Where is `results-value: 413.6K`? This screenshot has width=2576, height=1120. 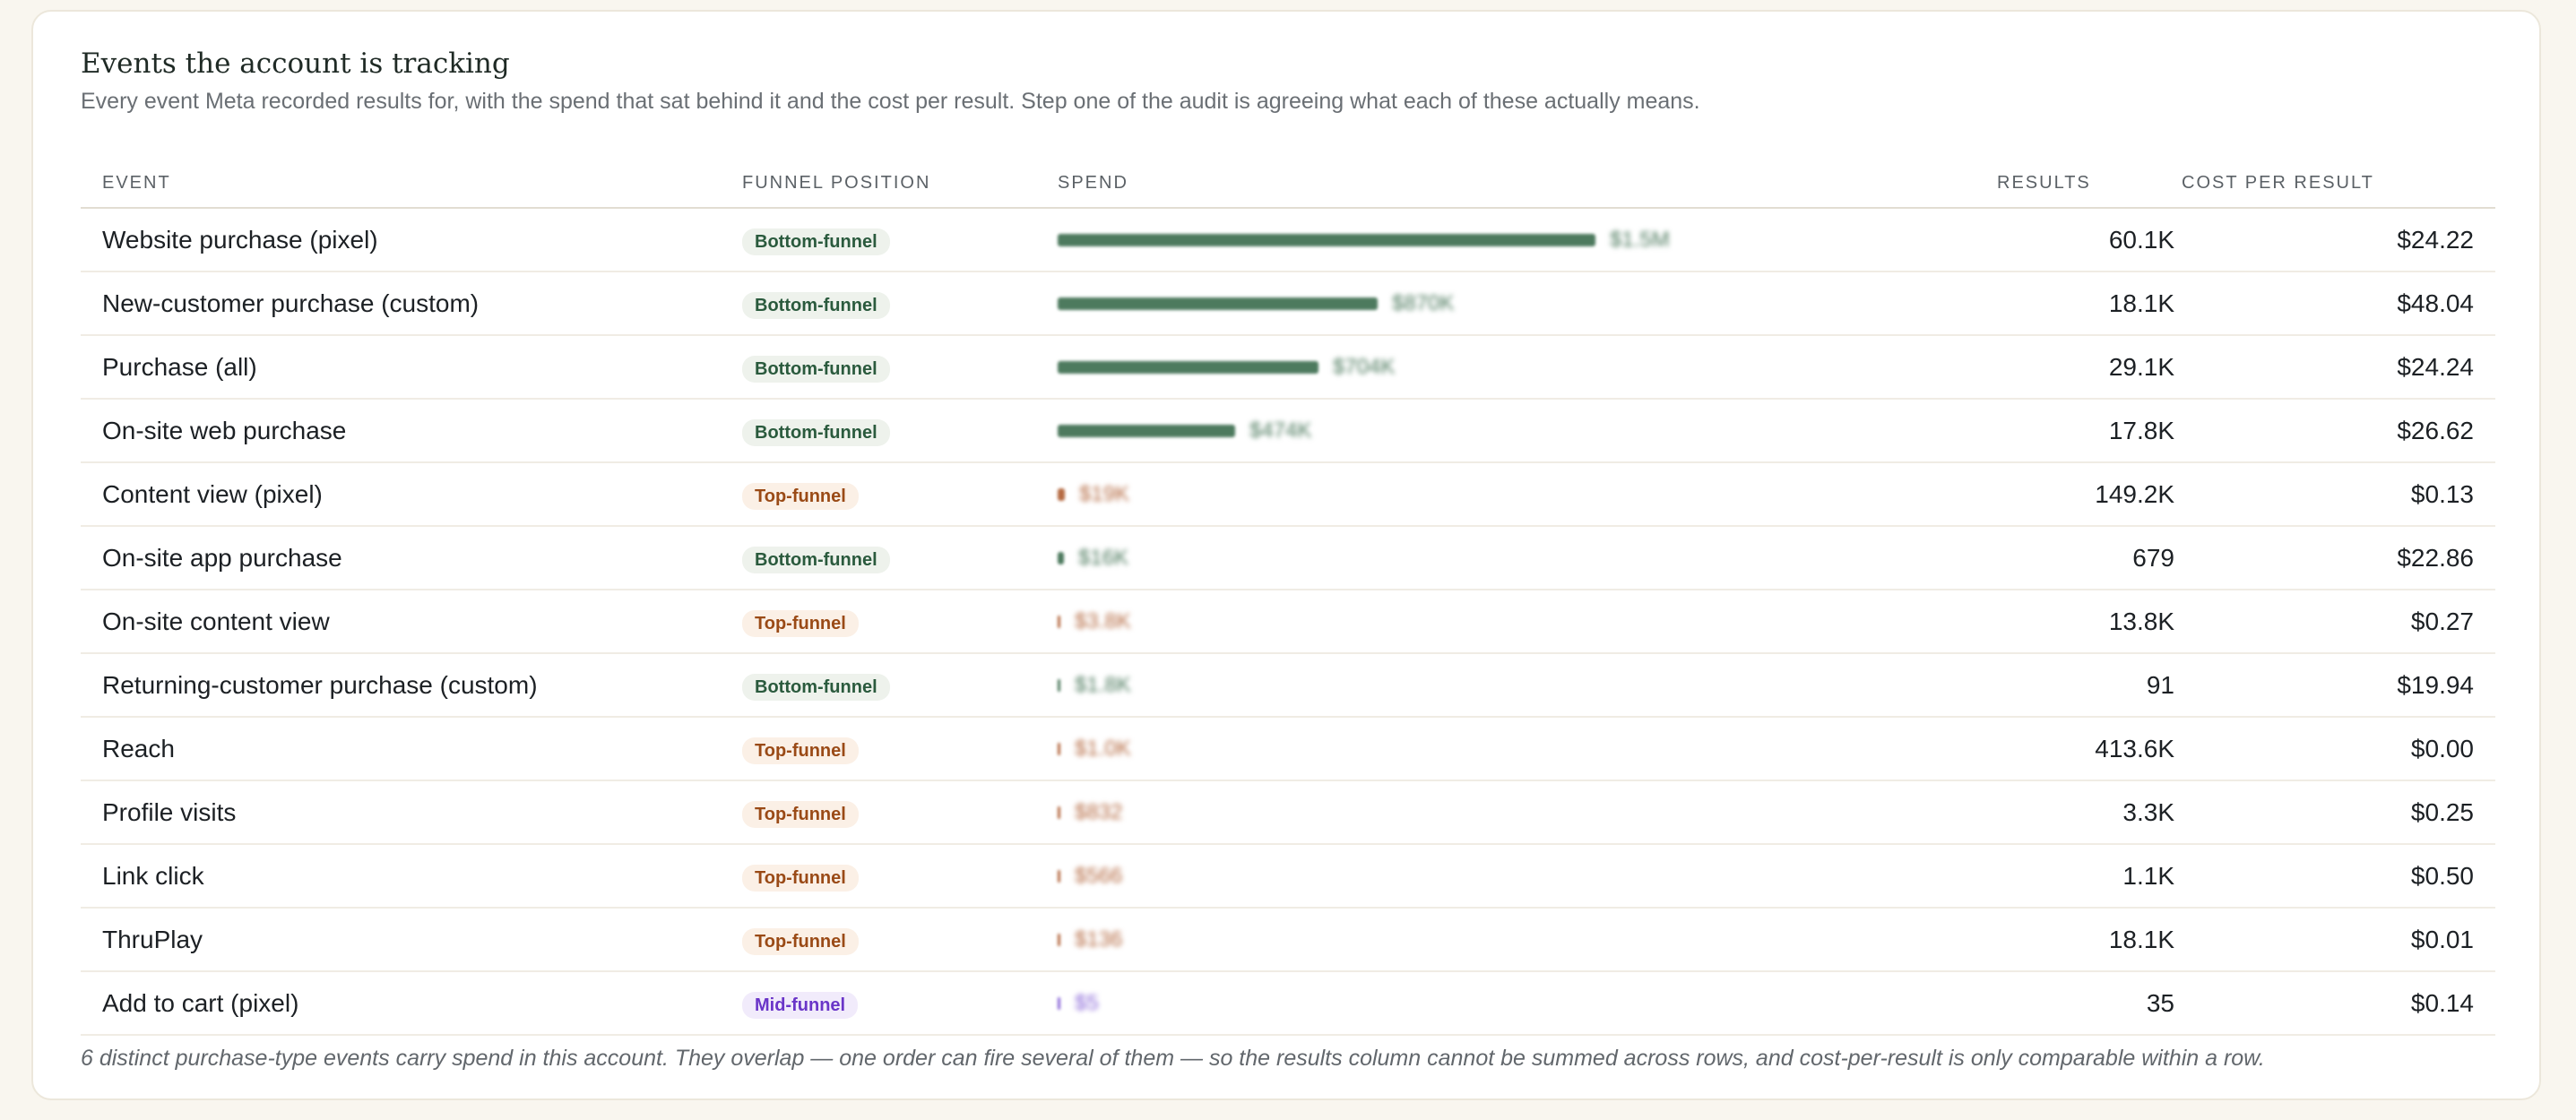
results-value: 413.6K is located at coordinates (2134, 748).